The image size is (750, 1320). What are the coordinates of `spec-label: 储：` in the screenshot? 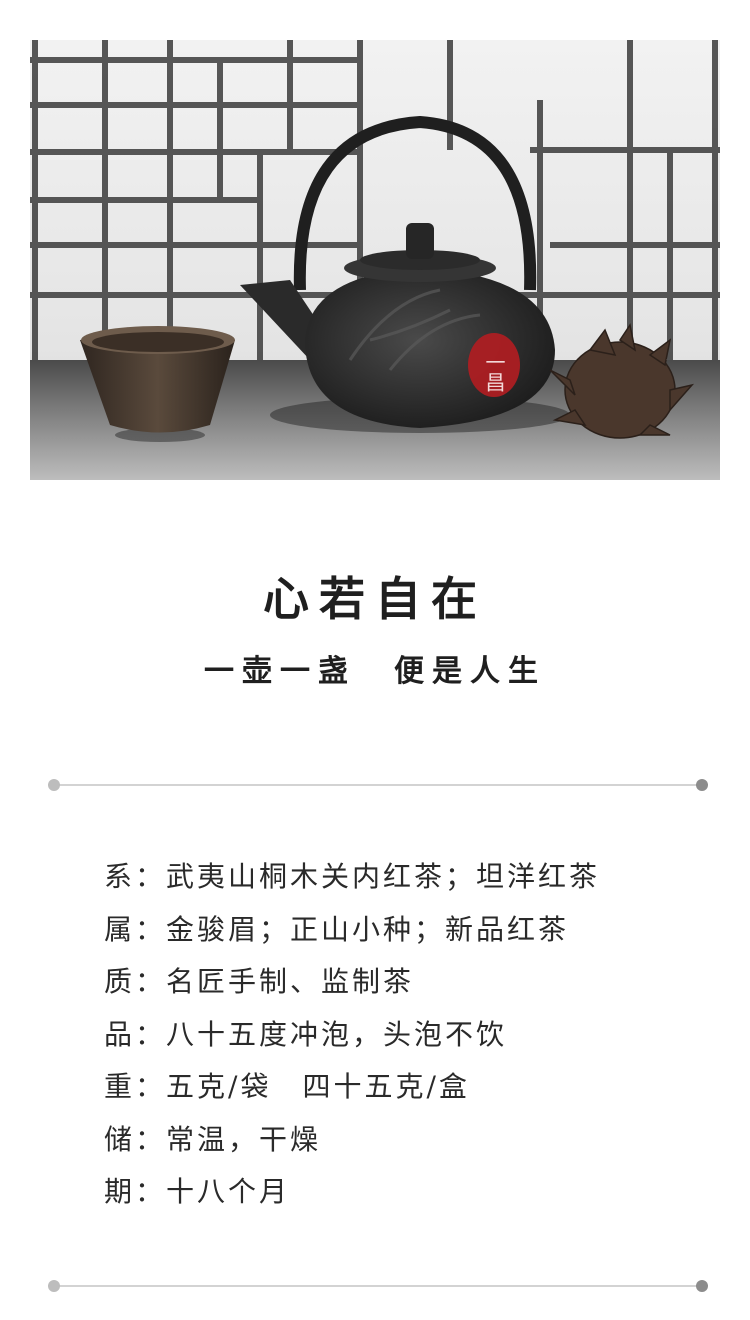 It's located at (135, 1139).